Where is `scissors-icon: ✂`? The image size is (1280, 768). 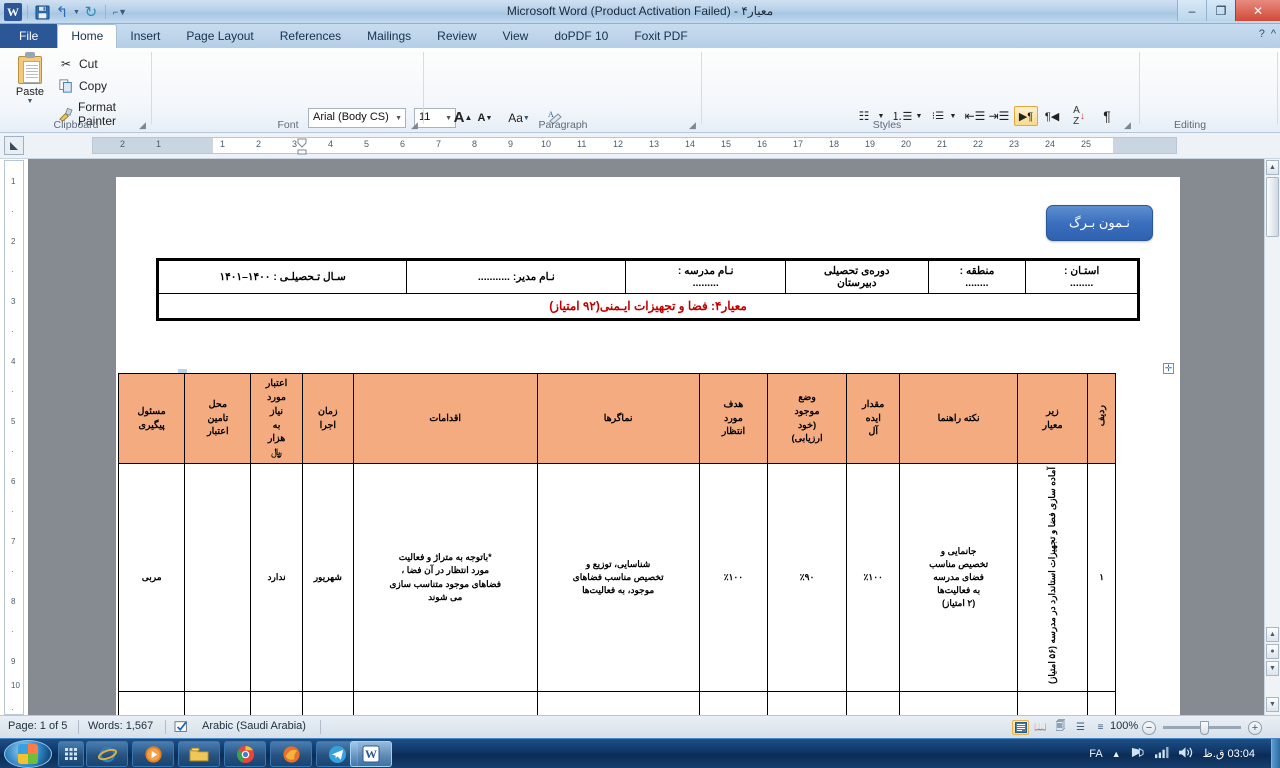
scissors-icon: ✂ is located at coordinates (66, 64).